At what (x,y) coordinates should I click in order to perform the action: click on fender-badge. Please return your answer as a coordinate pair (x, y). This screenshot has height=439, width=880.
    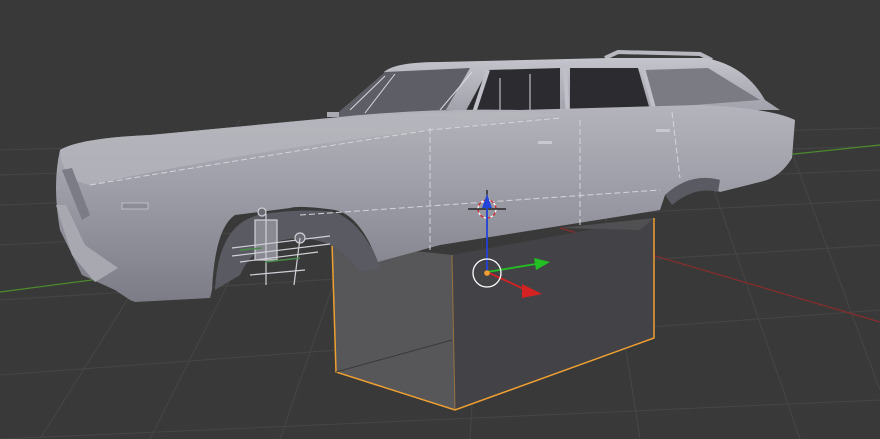
    Looking at the image, I should click on (135, 206).